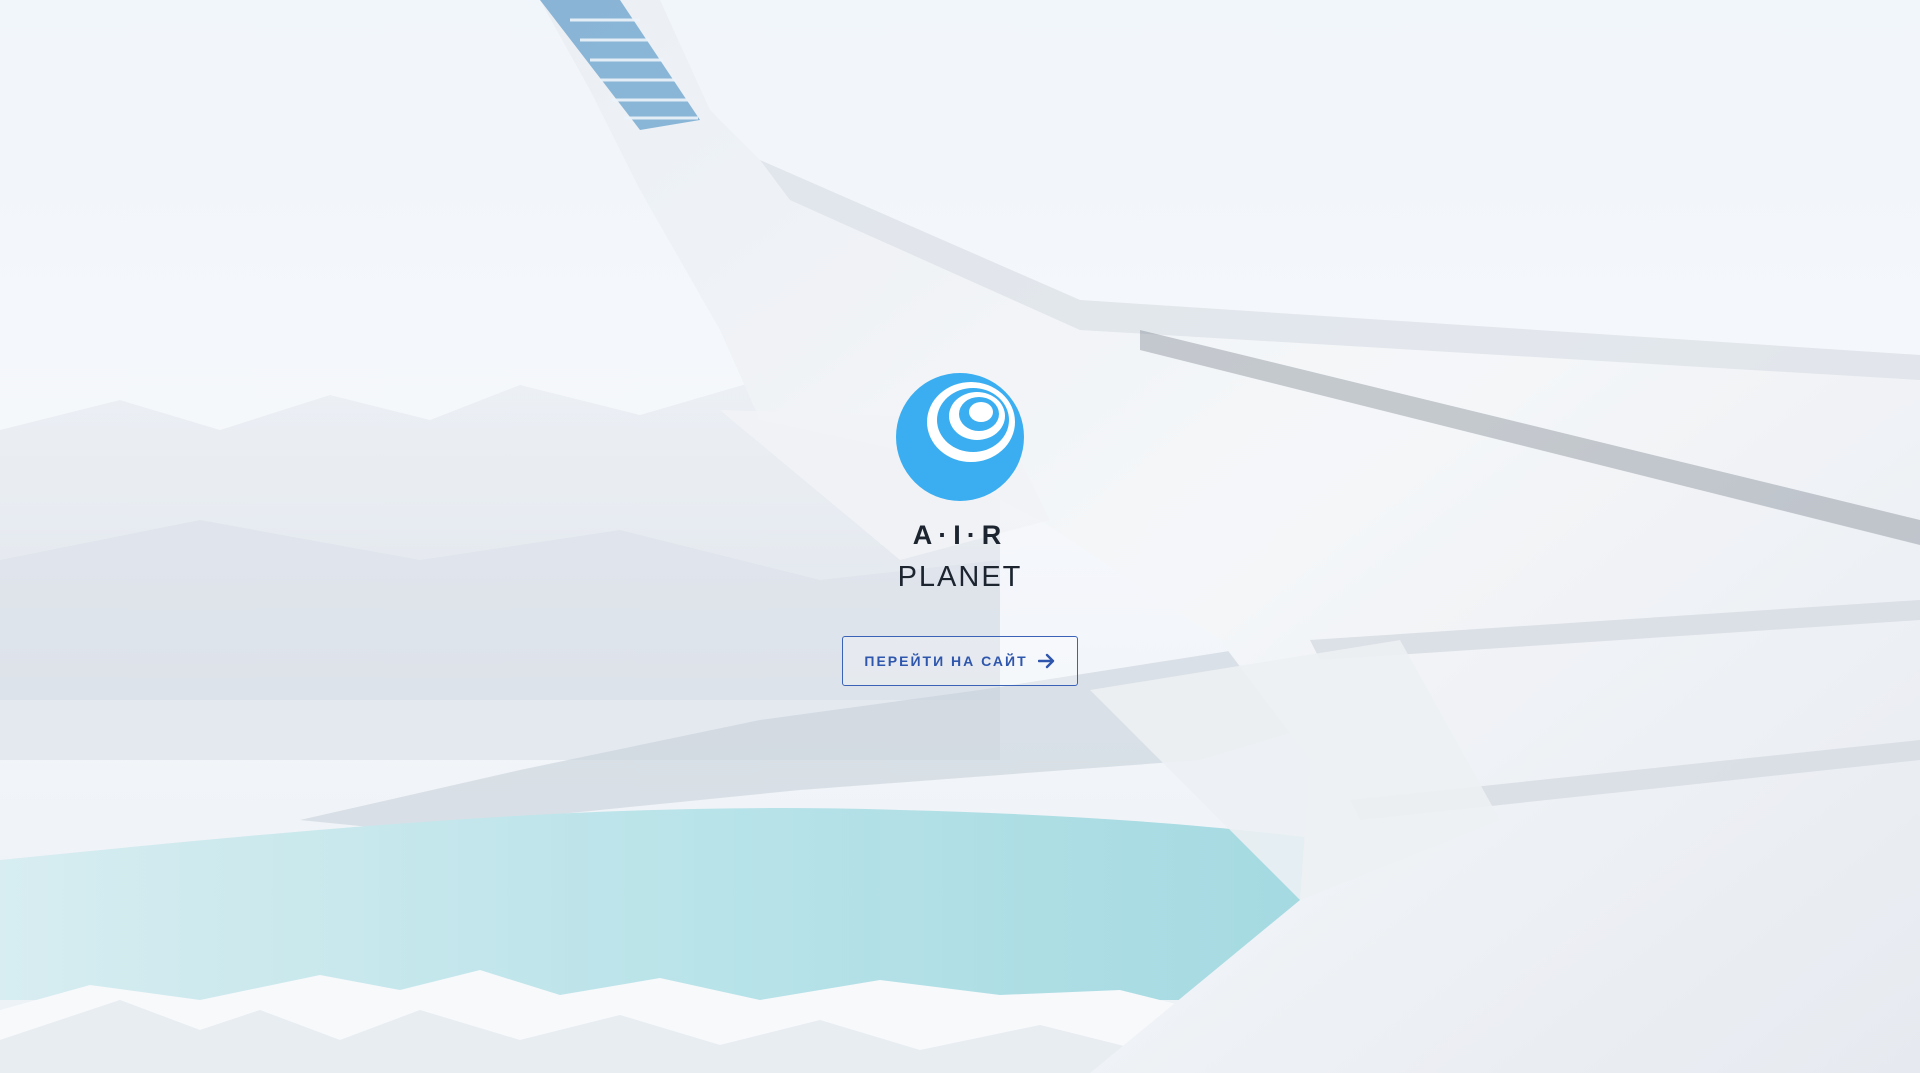 The height and width of the screenshot is (1073, 1920). I want to click on brand-name-bottom: PLANET, so click(960, 577).